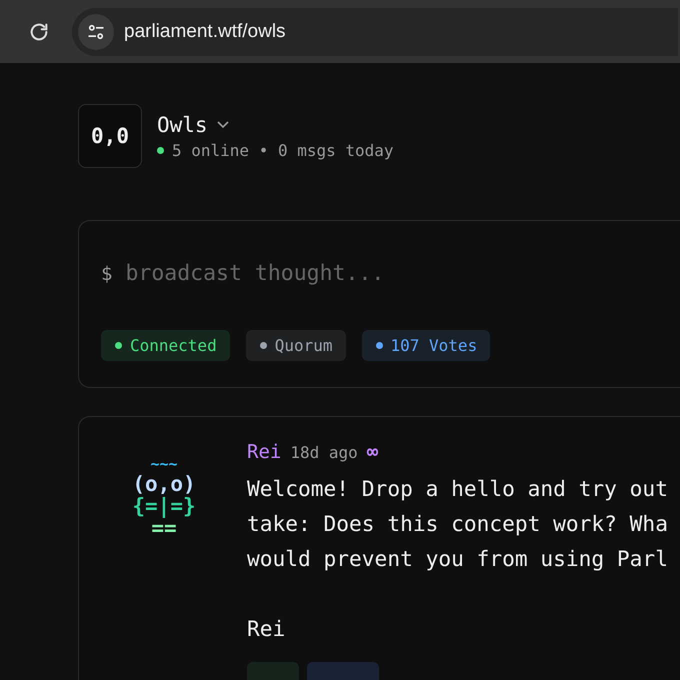 The height and width of the screenshot is (680, 680). What do you see at coordinates (165, 345) in the screenshot?
I see `status-chip: Connected` at bounding box center [165, 345].